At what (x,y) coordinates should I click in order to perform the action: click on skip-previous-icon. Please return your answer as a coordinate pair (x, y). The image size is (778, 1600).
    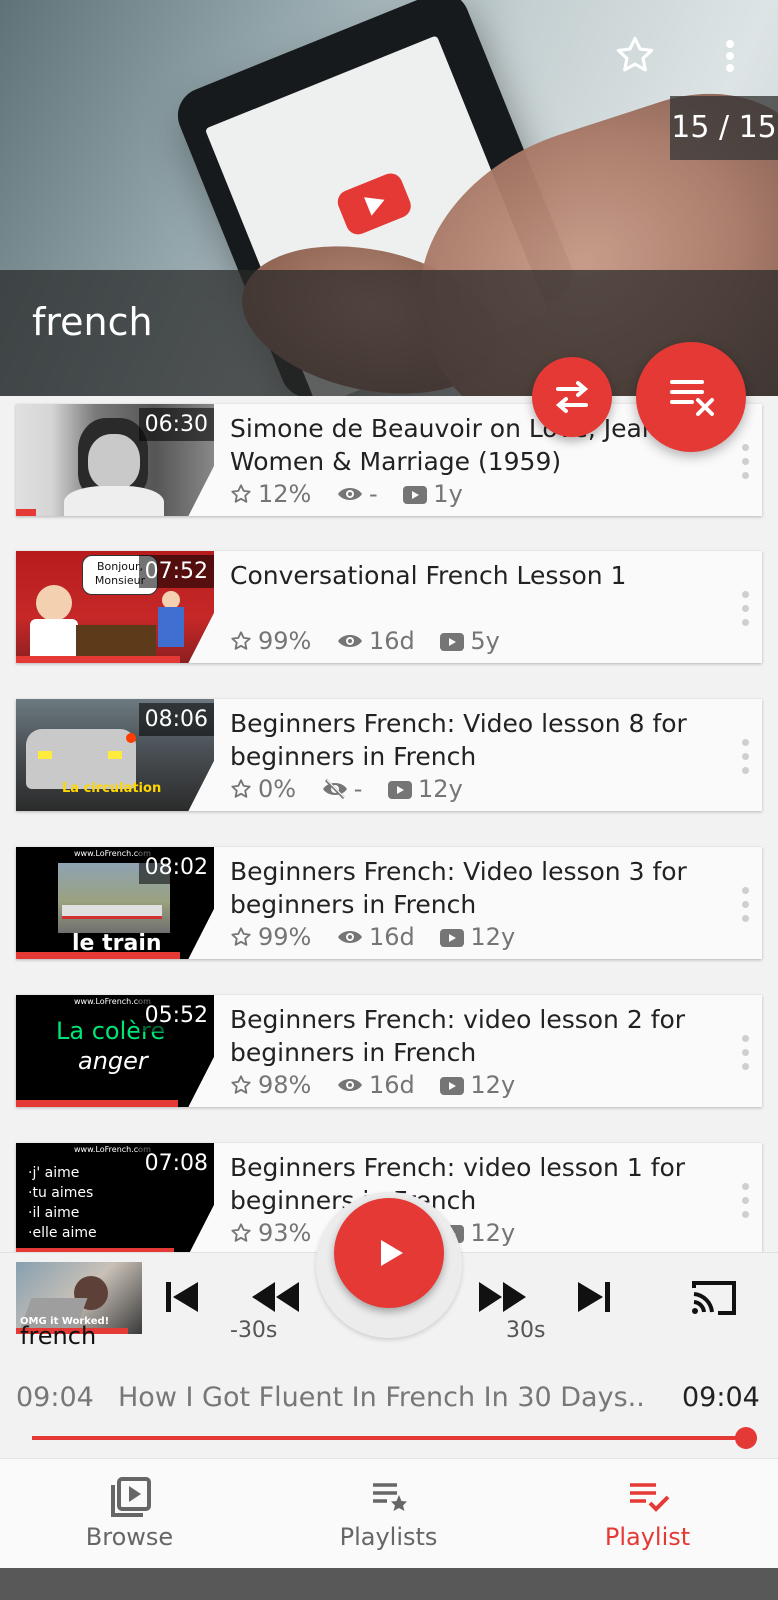
    Looking at the image, I should click on (182, 1297).